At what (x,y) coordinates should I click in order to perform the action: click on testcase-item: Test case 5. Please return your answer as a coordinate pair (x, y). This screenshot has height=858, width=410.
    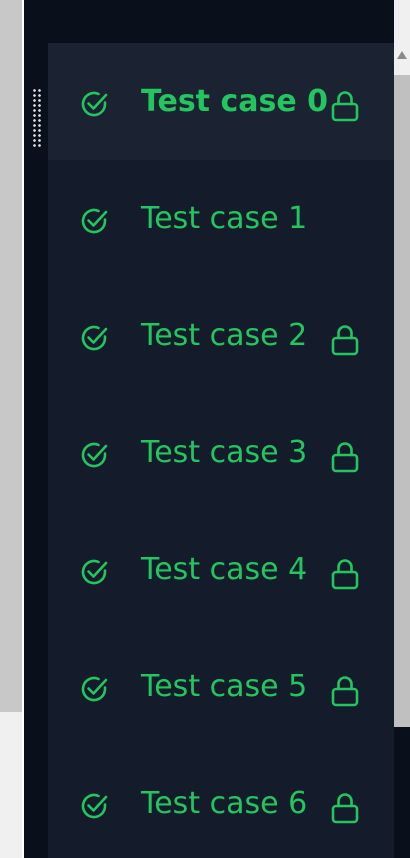
    Looking at the image, I should click on (221, 686).